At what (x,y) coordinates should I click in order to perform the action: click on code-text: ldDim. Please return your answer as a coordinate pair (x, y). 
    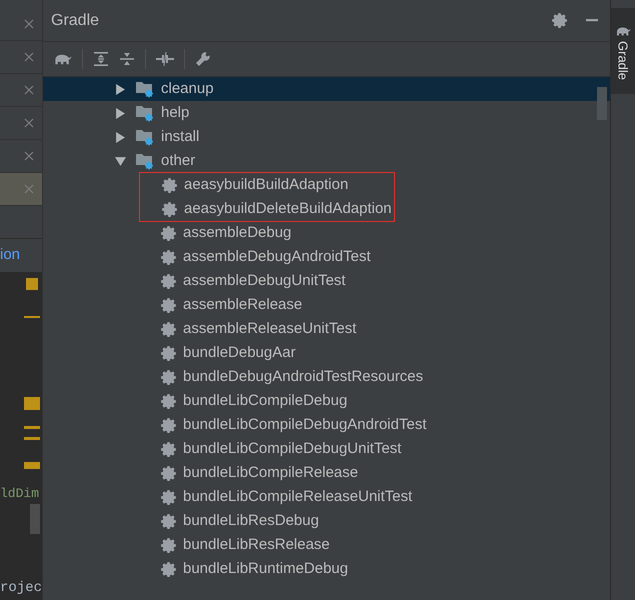
    Looking at the image, I should click on (20, 494).